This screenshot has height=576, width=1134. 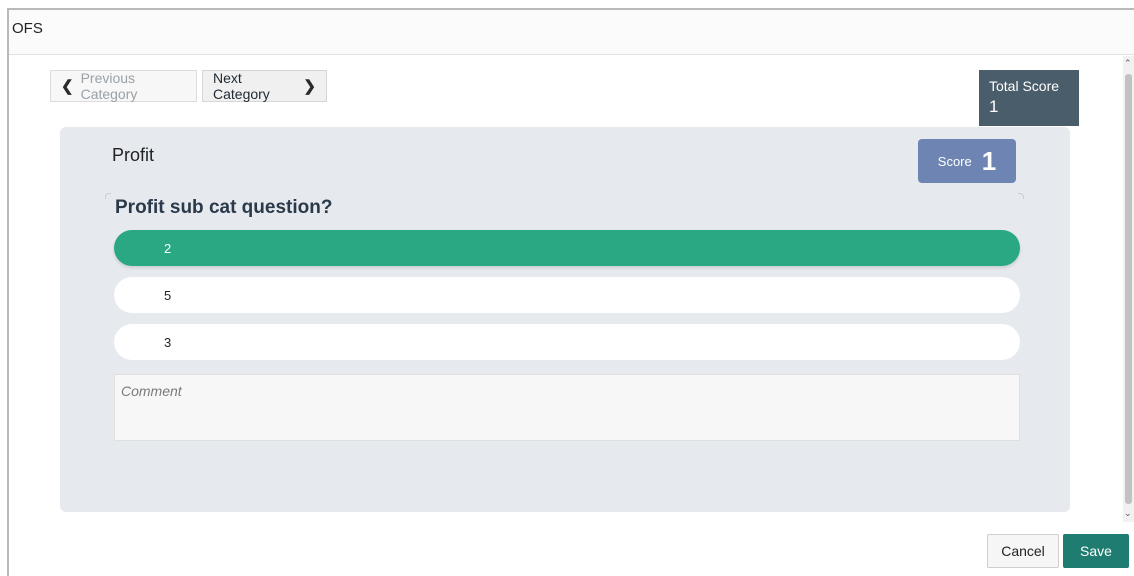 I want to click on comment-field, so click(x=567, y=407).